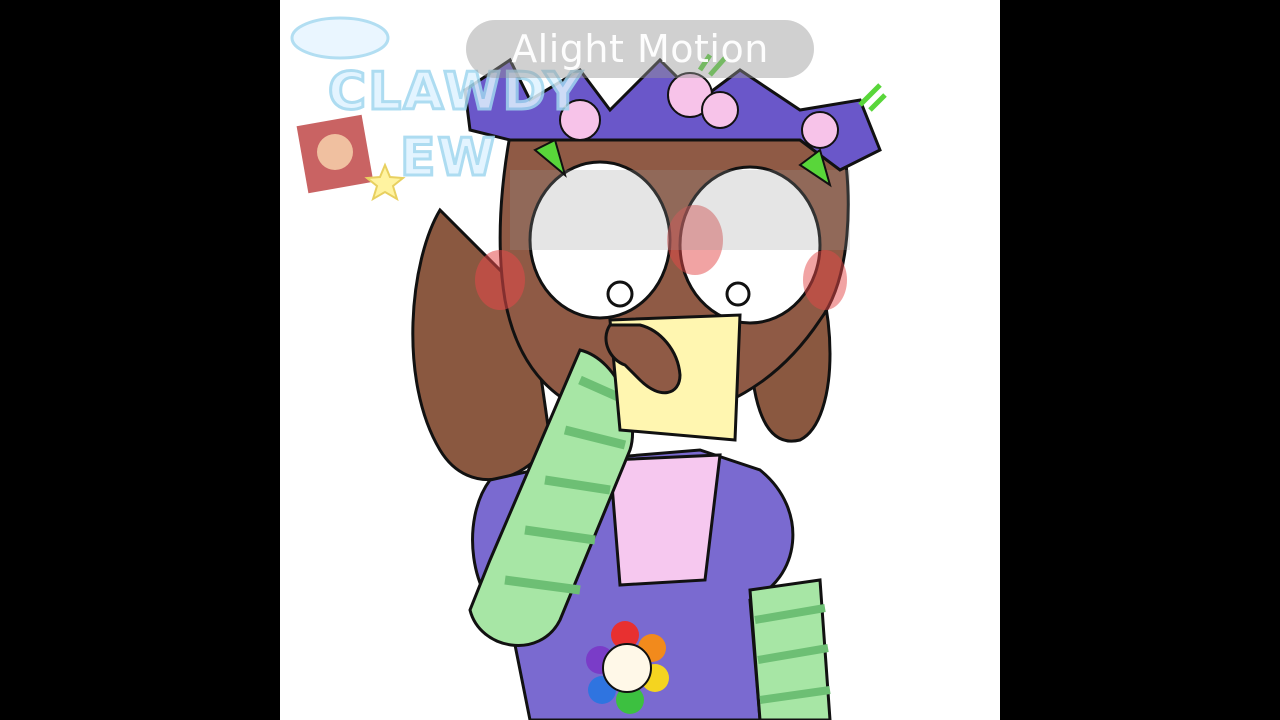 Image resolution: width=1280 pixels, height=720 pixels. I want to click on watermark-text: Alight Motion, so click(640, 49).